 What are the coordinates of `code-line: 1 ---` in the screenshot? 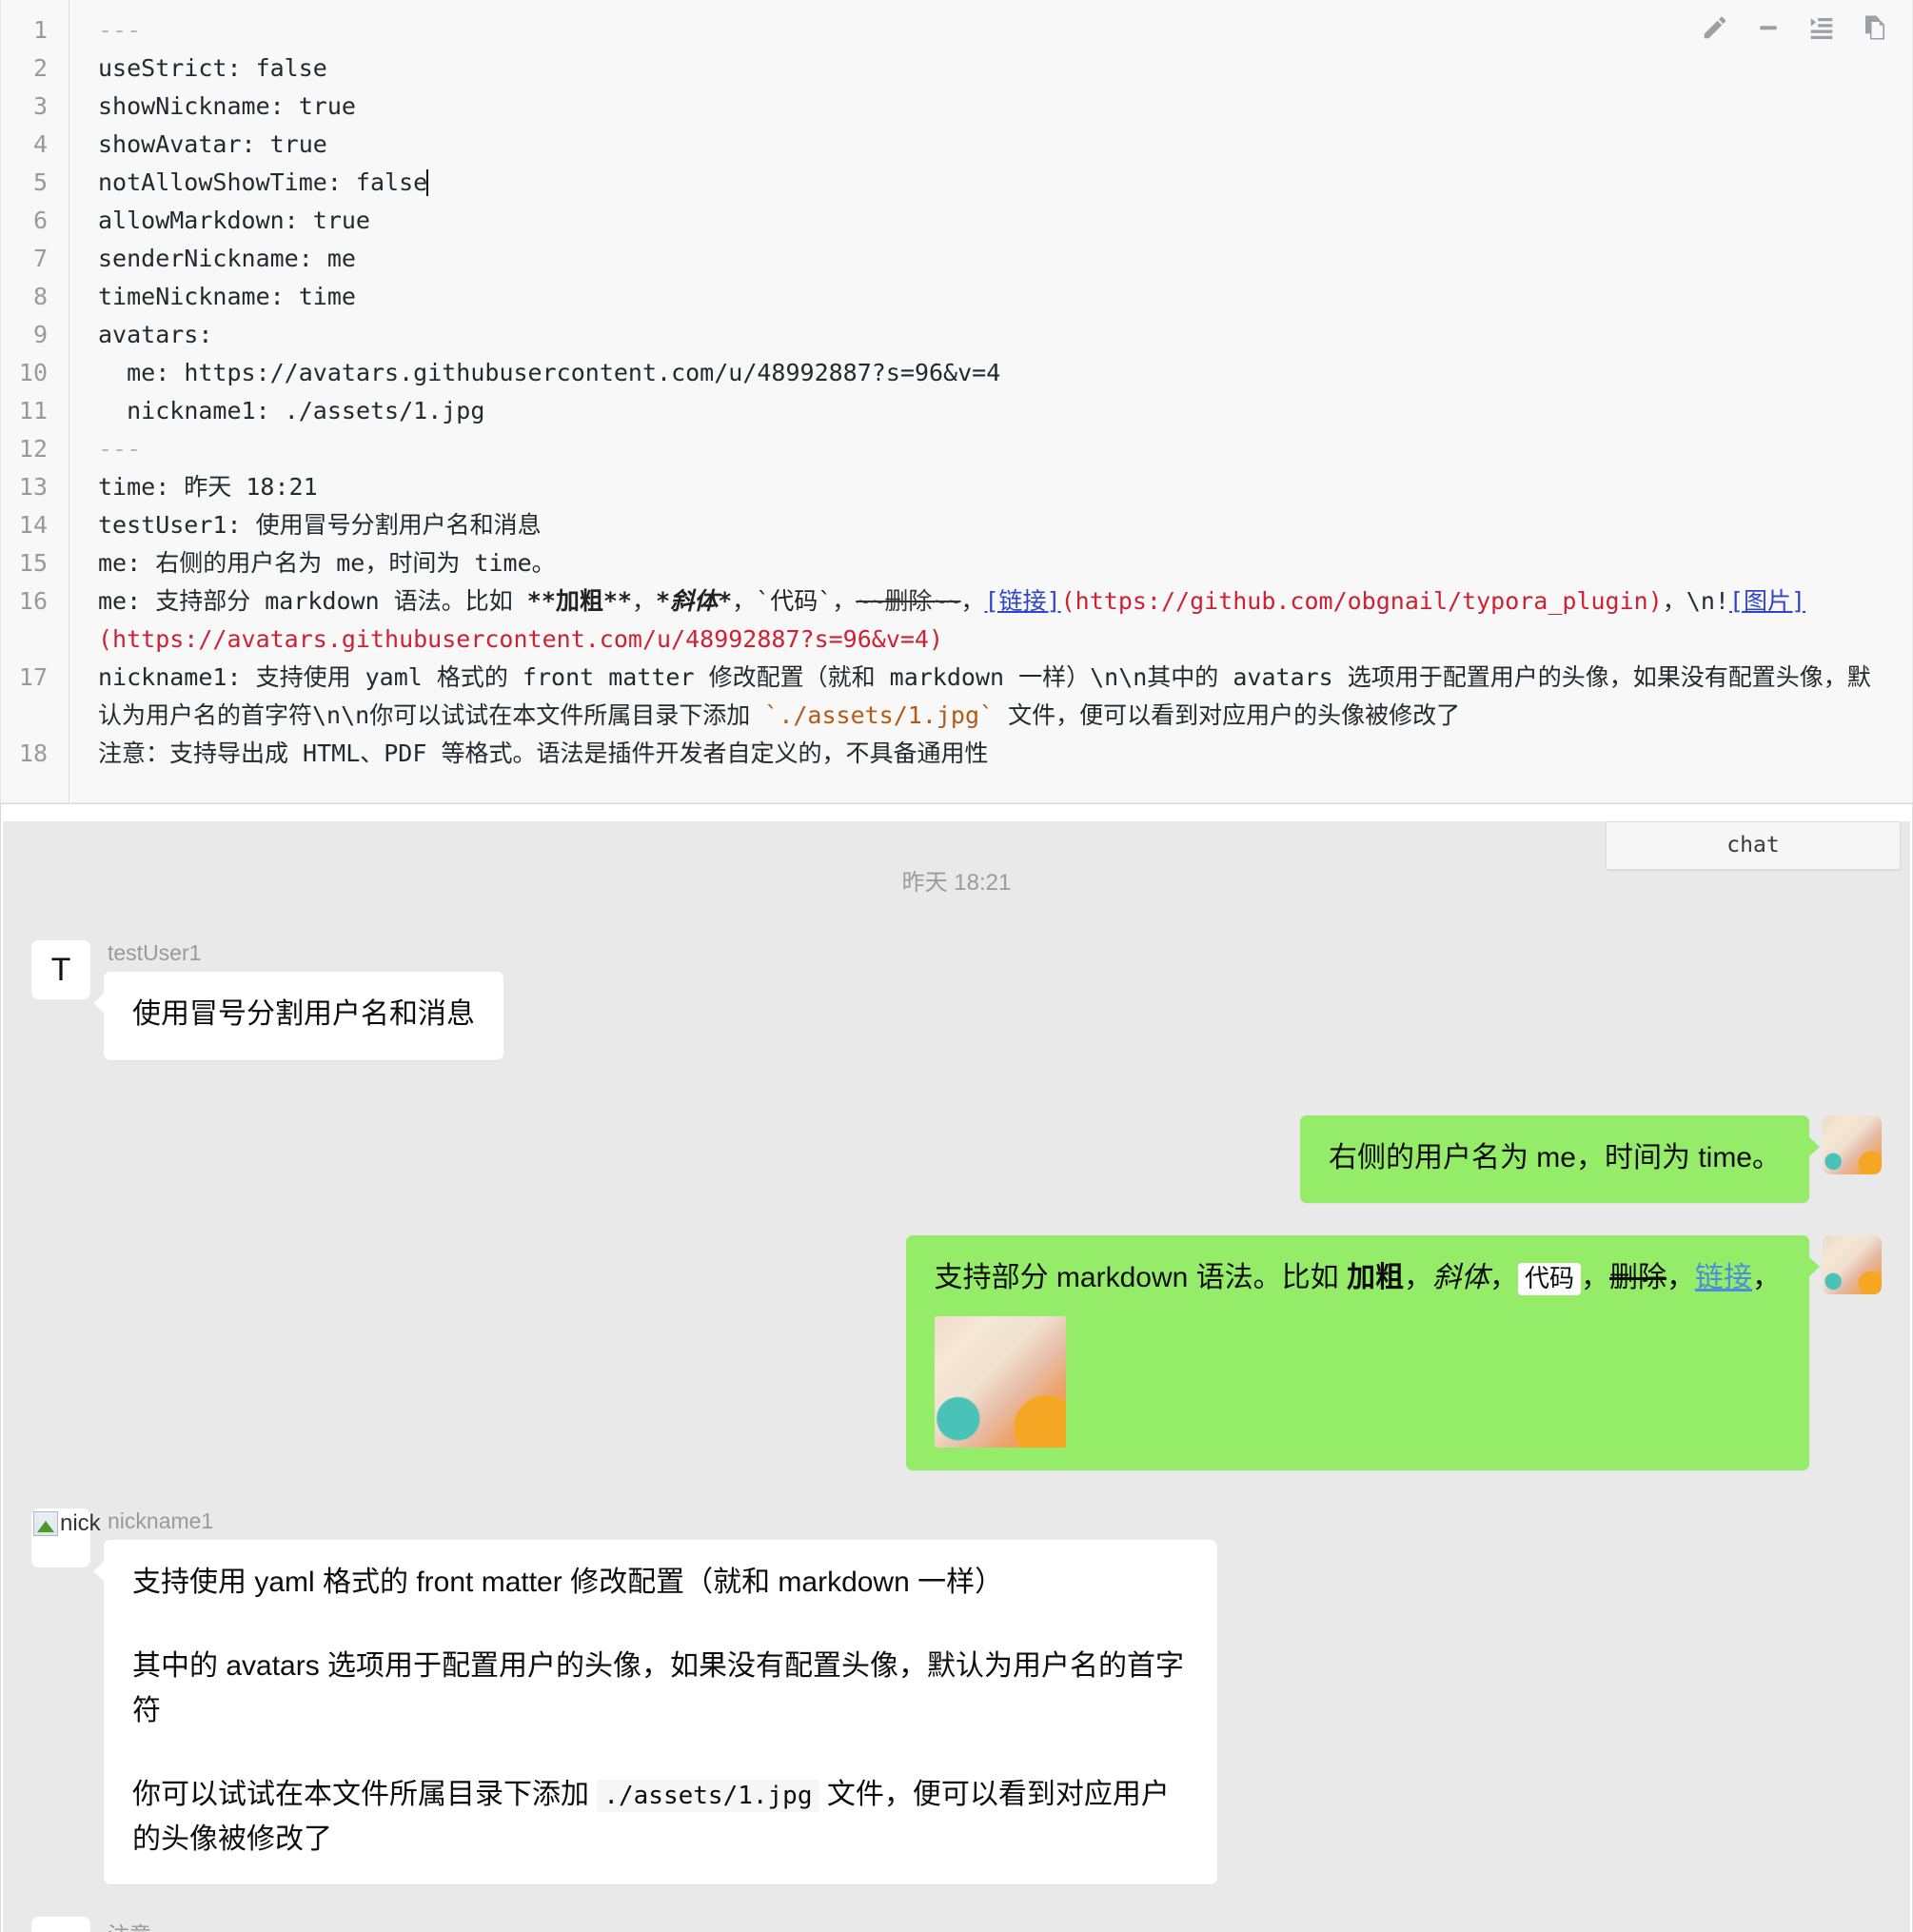 It's located at (956, 30).